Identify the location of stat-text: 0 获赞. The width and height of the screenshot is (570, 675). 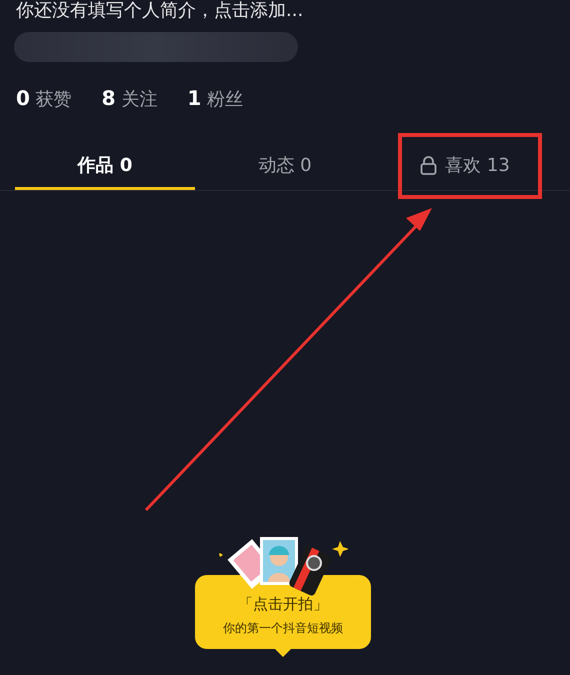
(44, 98).